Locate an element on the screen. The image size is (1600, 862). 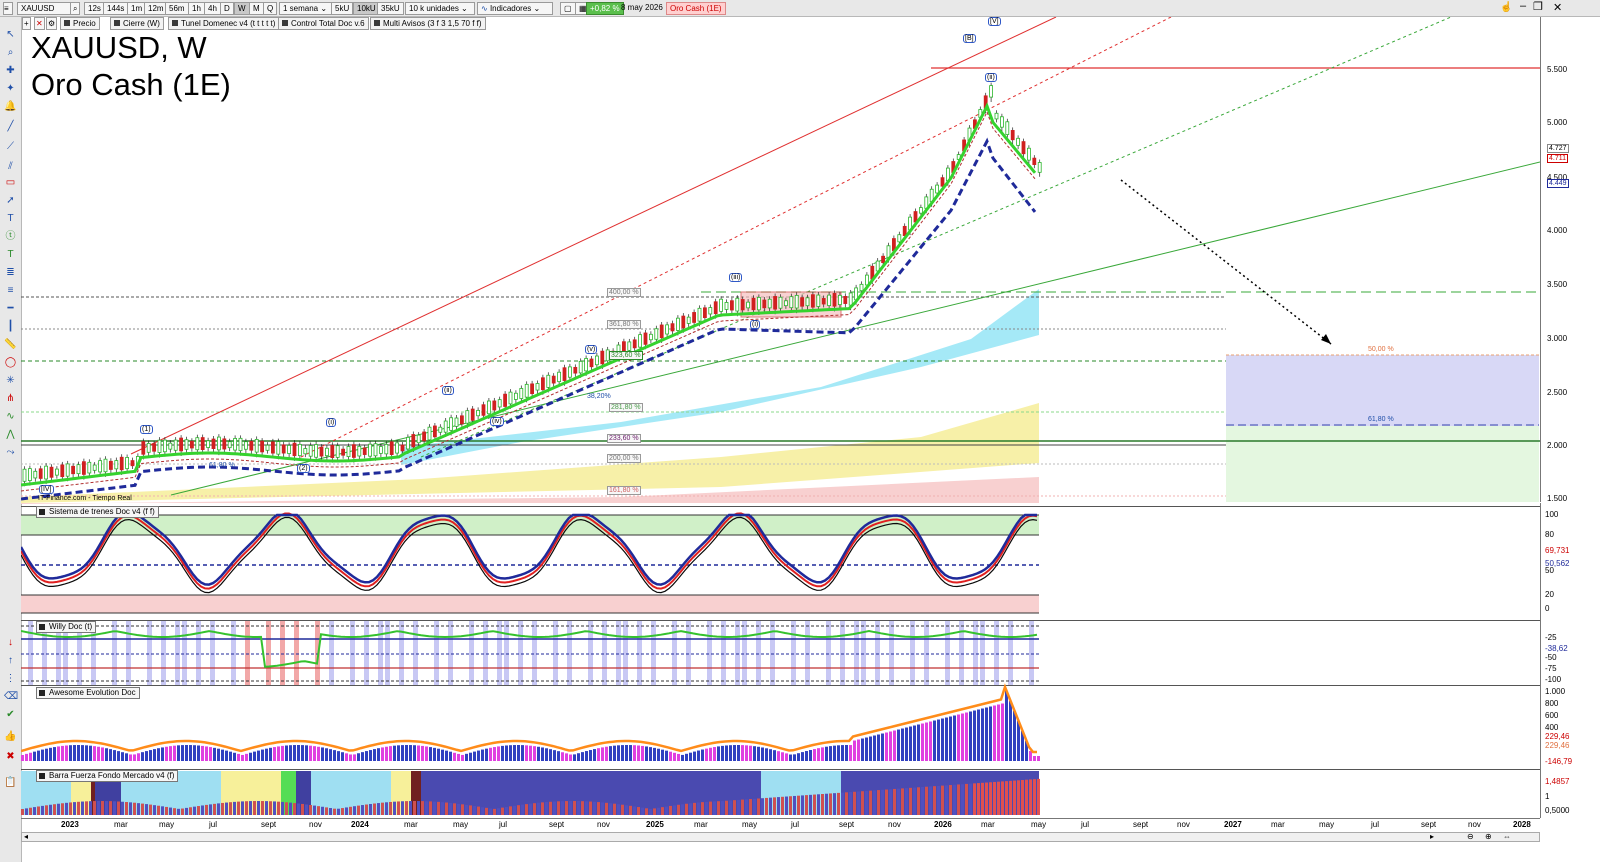
price-tick: 2.500 is located at coordinates (1557, 392).